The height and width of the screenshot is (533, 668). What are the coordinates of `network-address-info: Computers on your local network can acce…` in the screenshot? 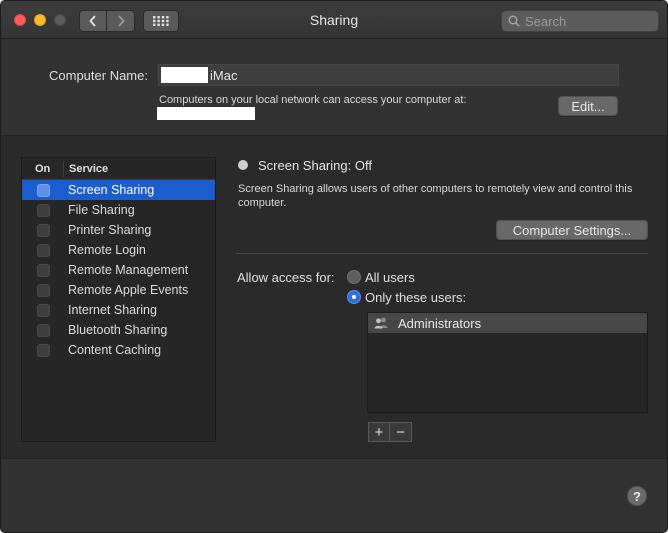 It's located at (313, 100).